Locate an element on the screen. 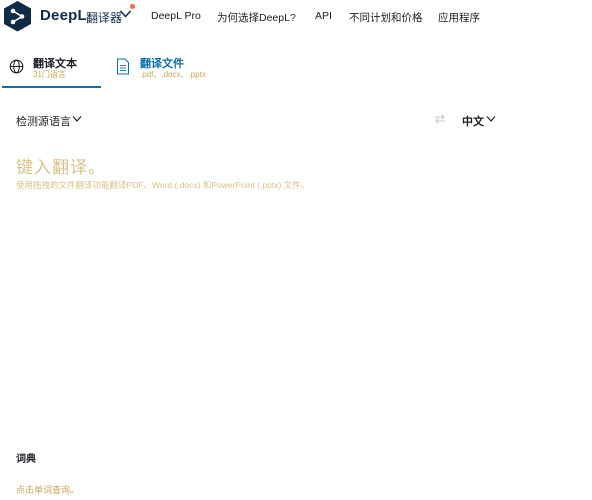  swap-languages-icon is located at coordinates (440, 119).